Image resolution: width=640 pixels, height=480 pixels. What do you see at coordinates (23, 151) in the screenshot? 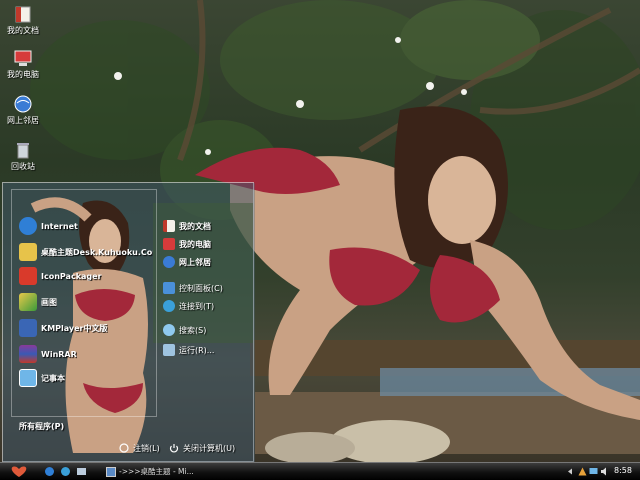
I see `recycle-bin-icon` at bounding box center [23, 151].